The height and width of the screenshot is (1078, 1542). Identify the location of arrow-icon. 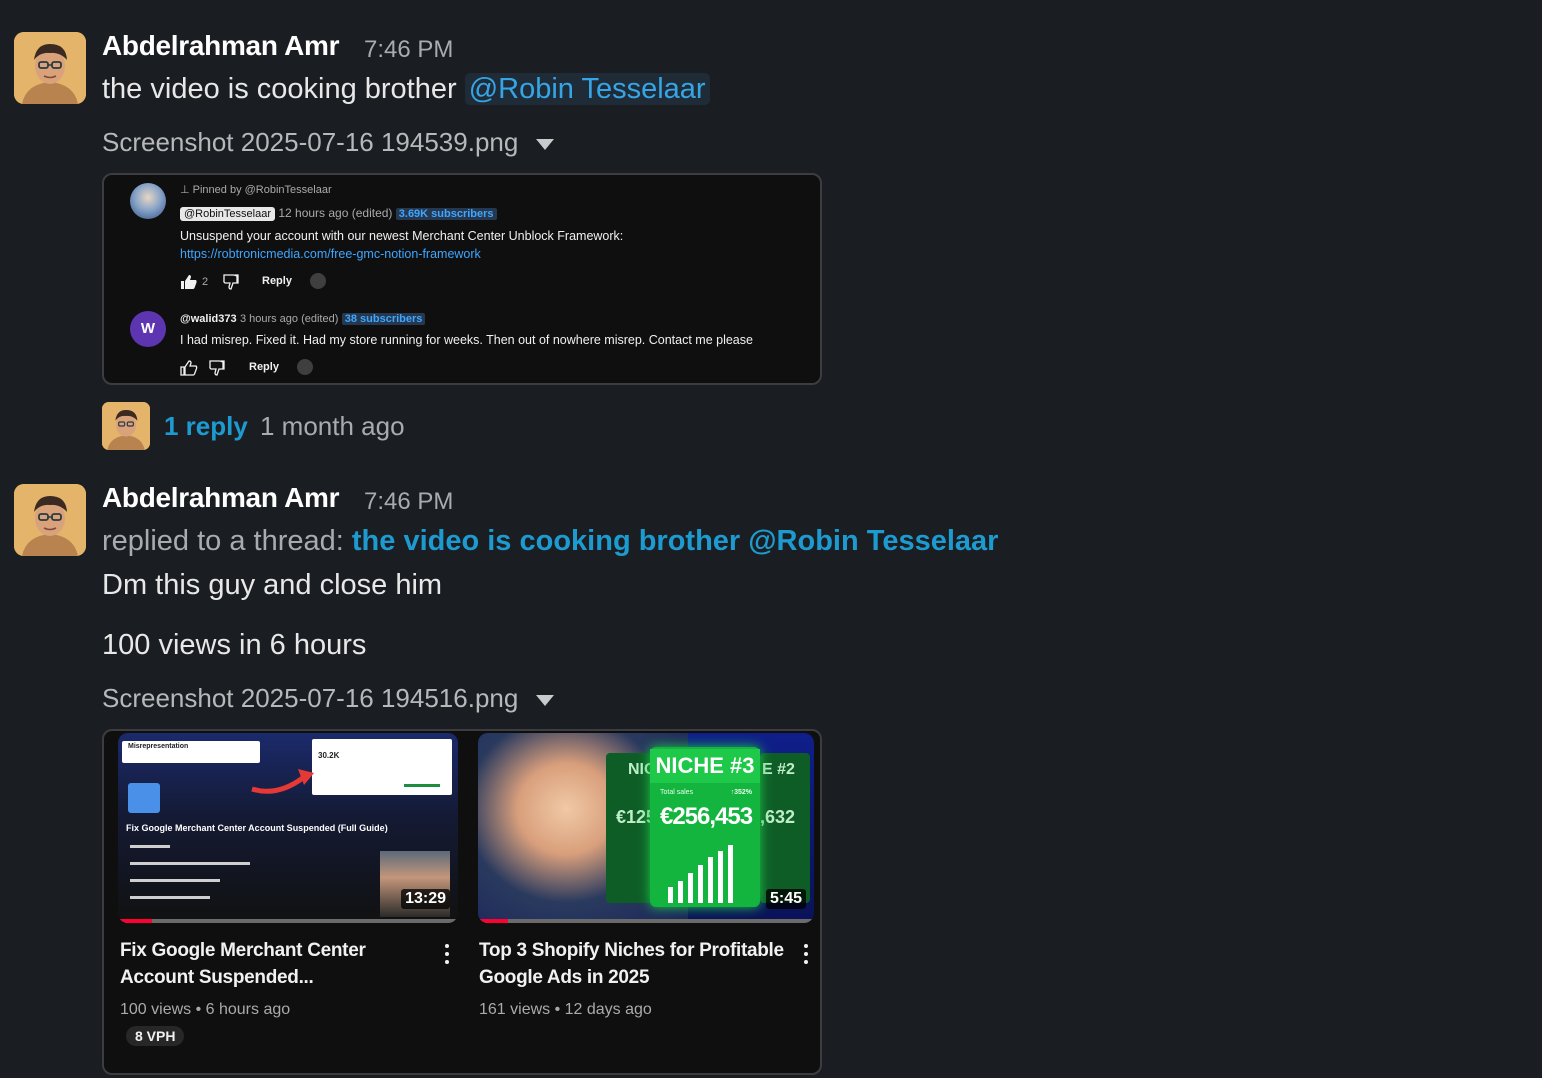
(282, 781).